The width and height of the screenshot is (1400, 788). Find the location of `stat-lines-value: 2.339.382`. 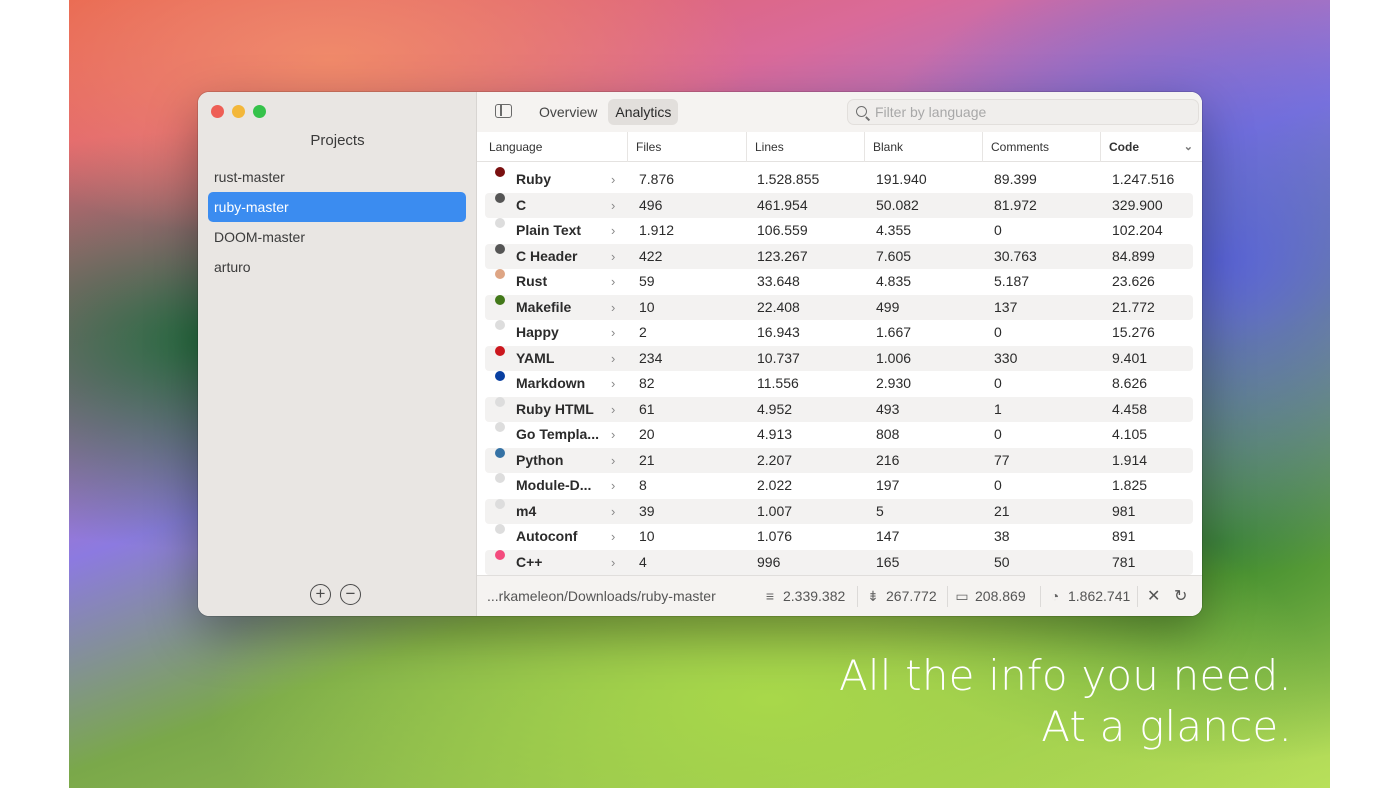

stat-lines-value: 2.339.382 is located at coordinates (814, 596).